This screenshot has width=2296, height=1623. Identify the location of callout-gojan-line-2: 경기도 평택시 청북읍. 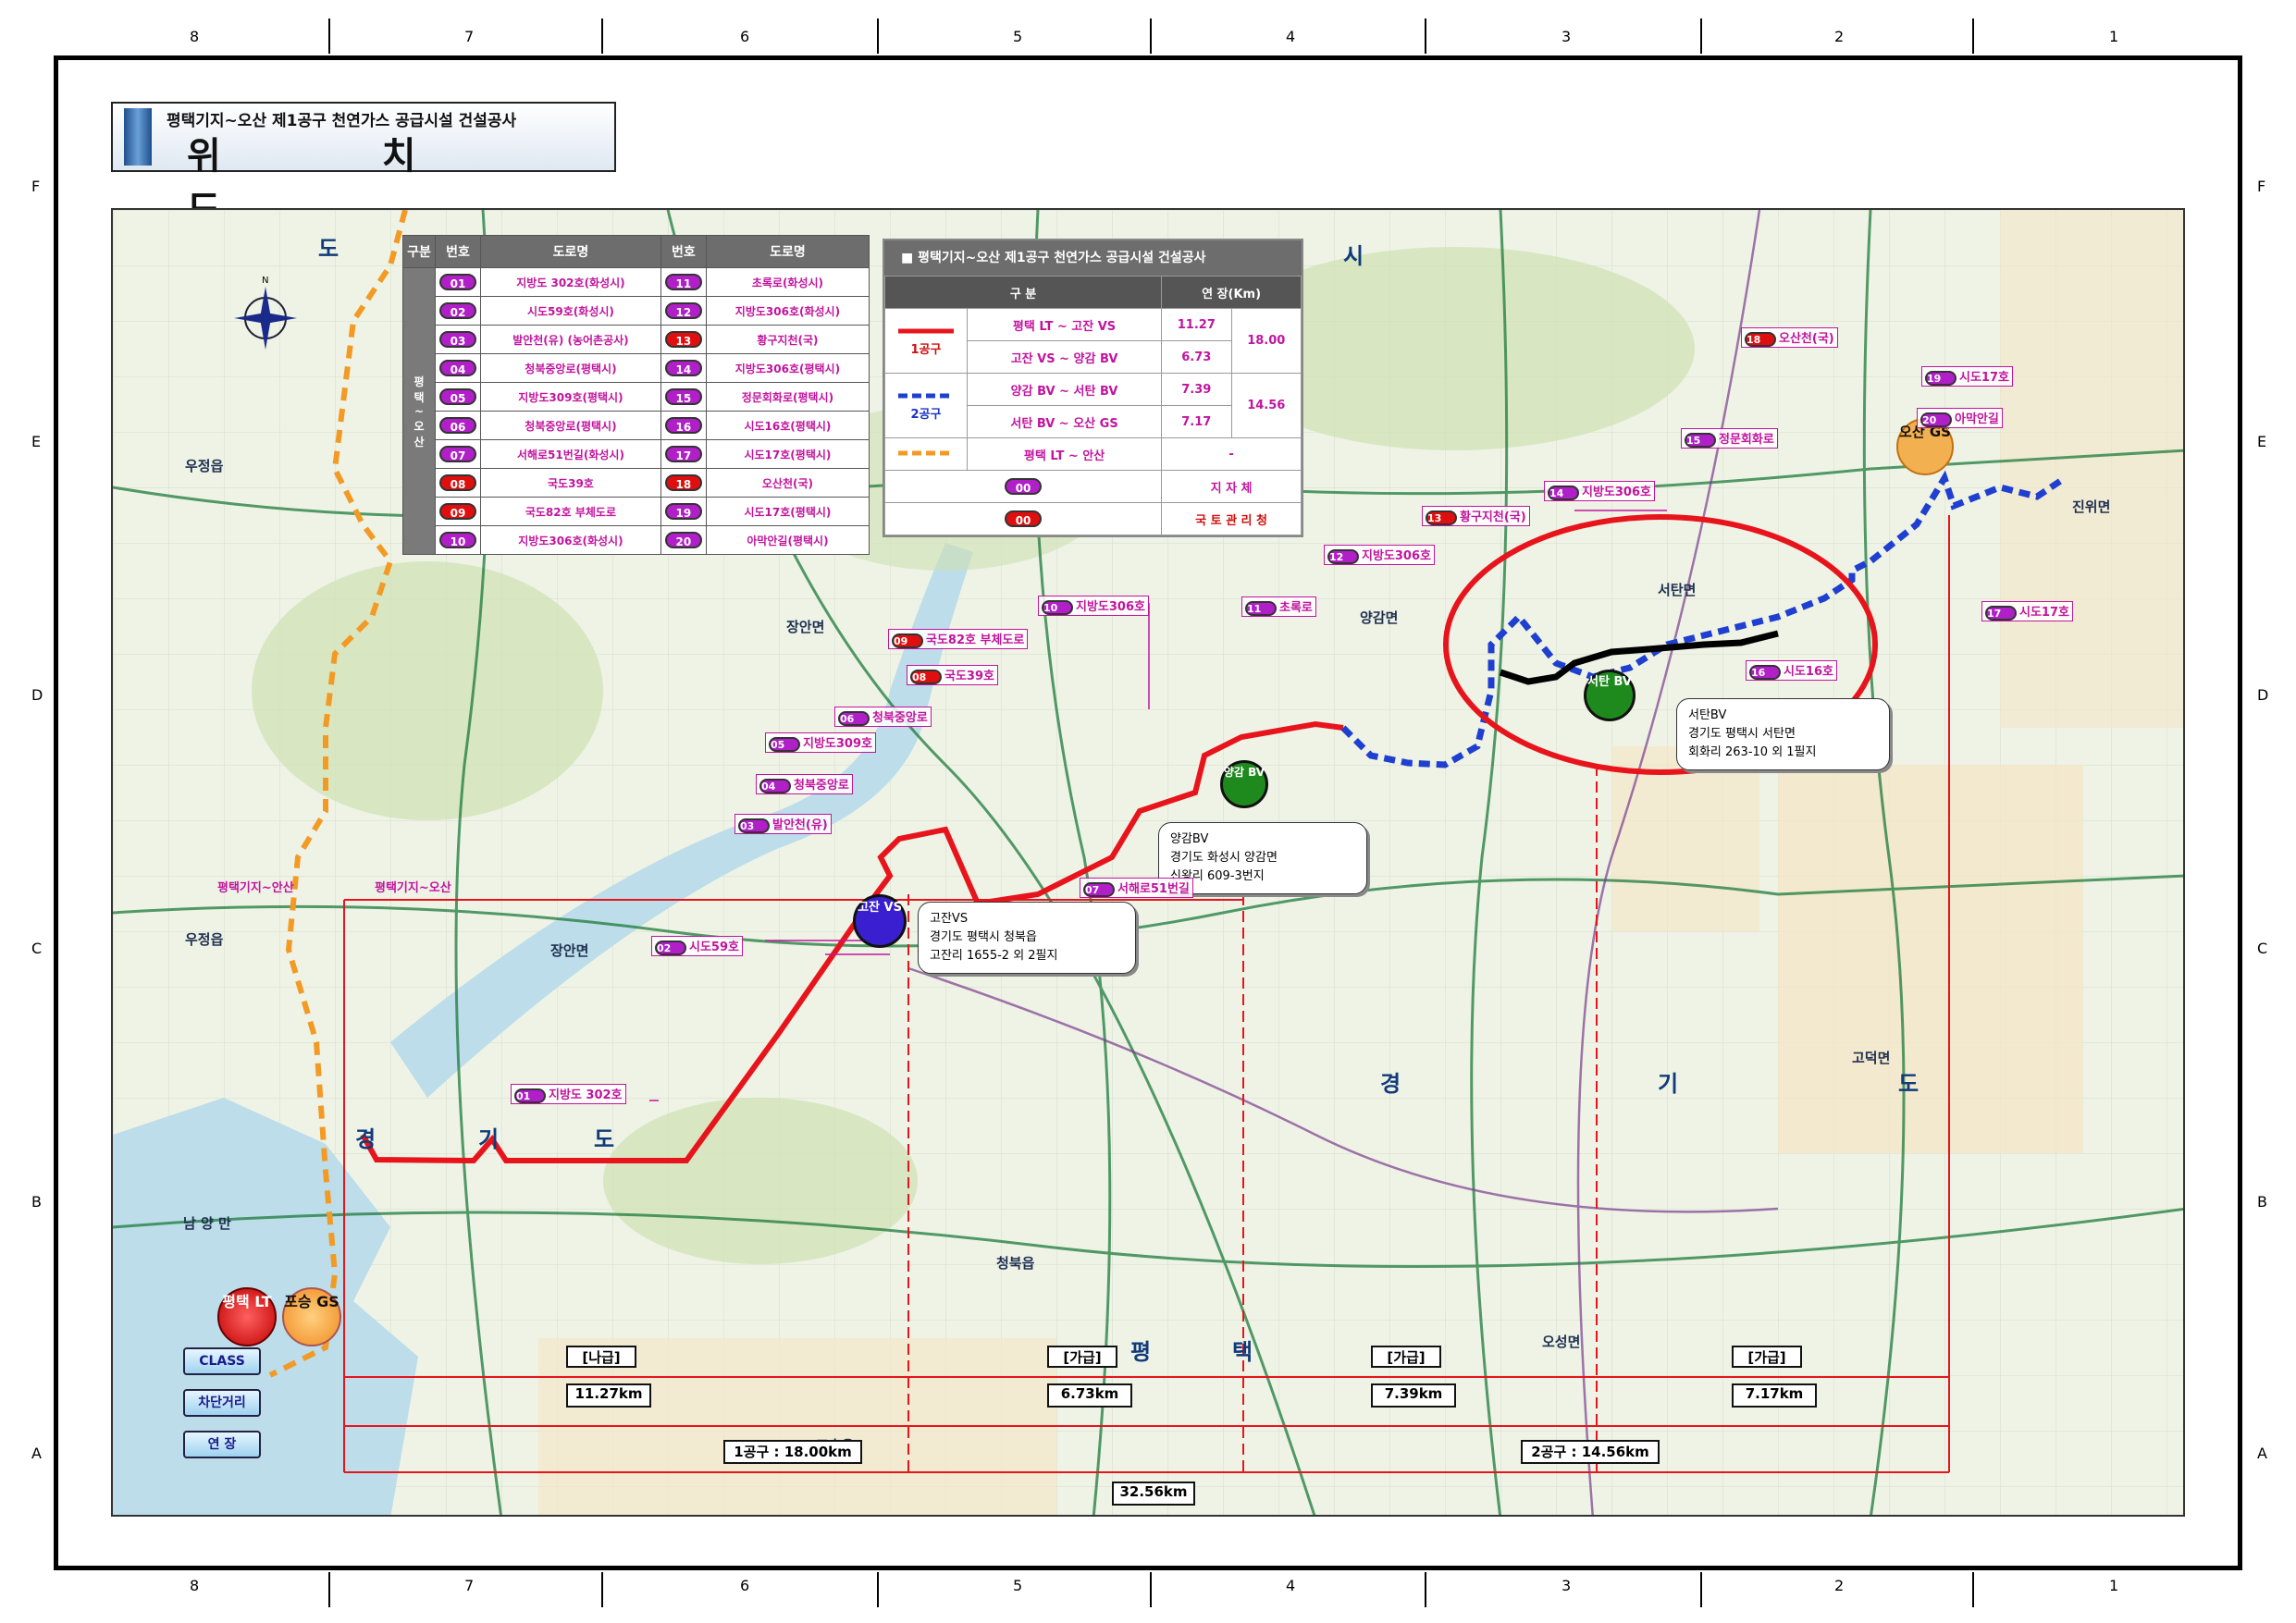
(983, 937).